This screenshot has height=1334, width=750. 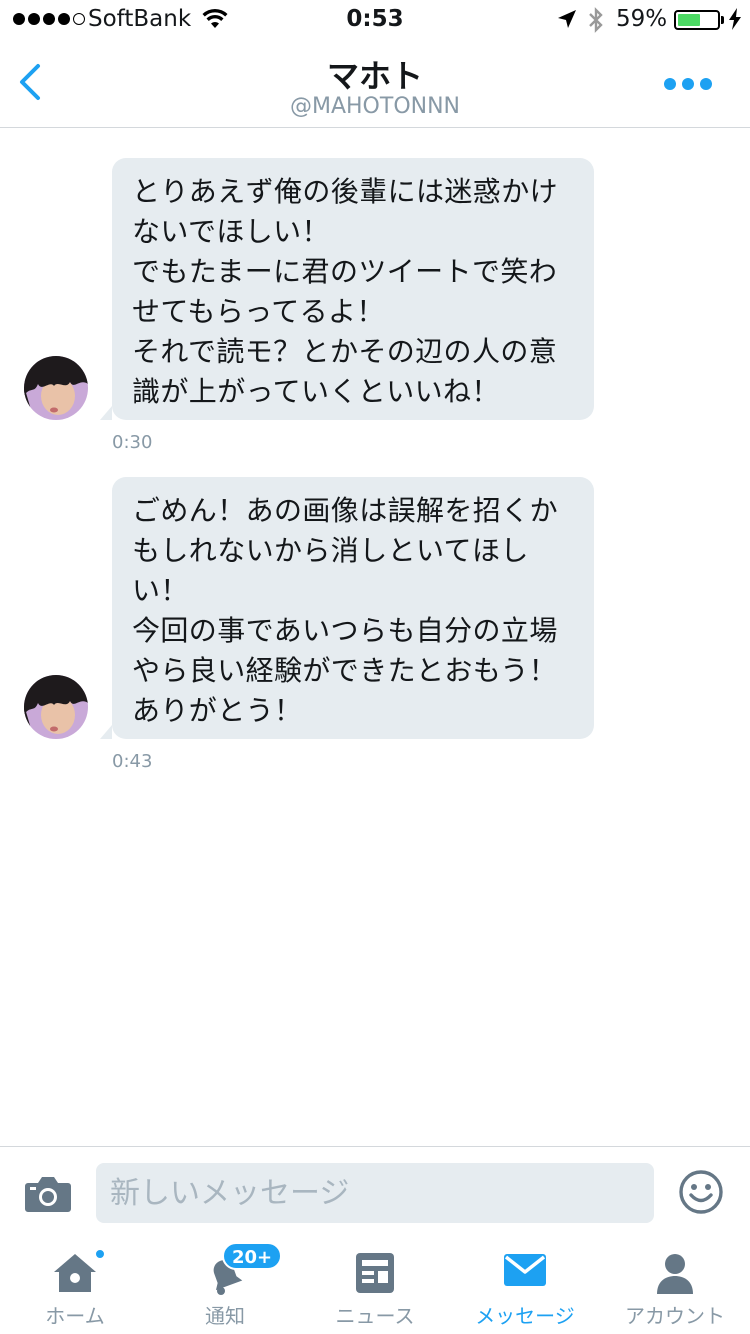 I want to click on charging-bolt-icon, so click(x=735, y=22).